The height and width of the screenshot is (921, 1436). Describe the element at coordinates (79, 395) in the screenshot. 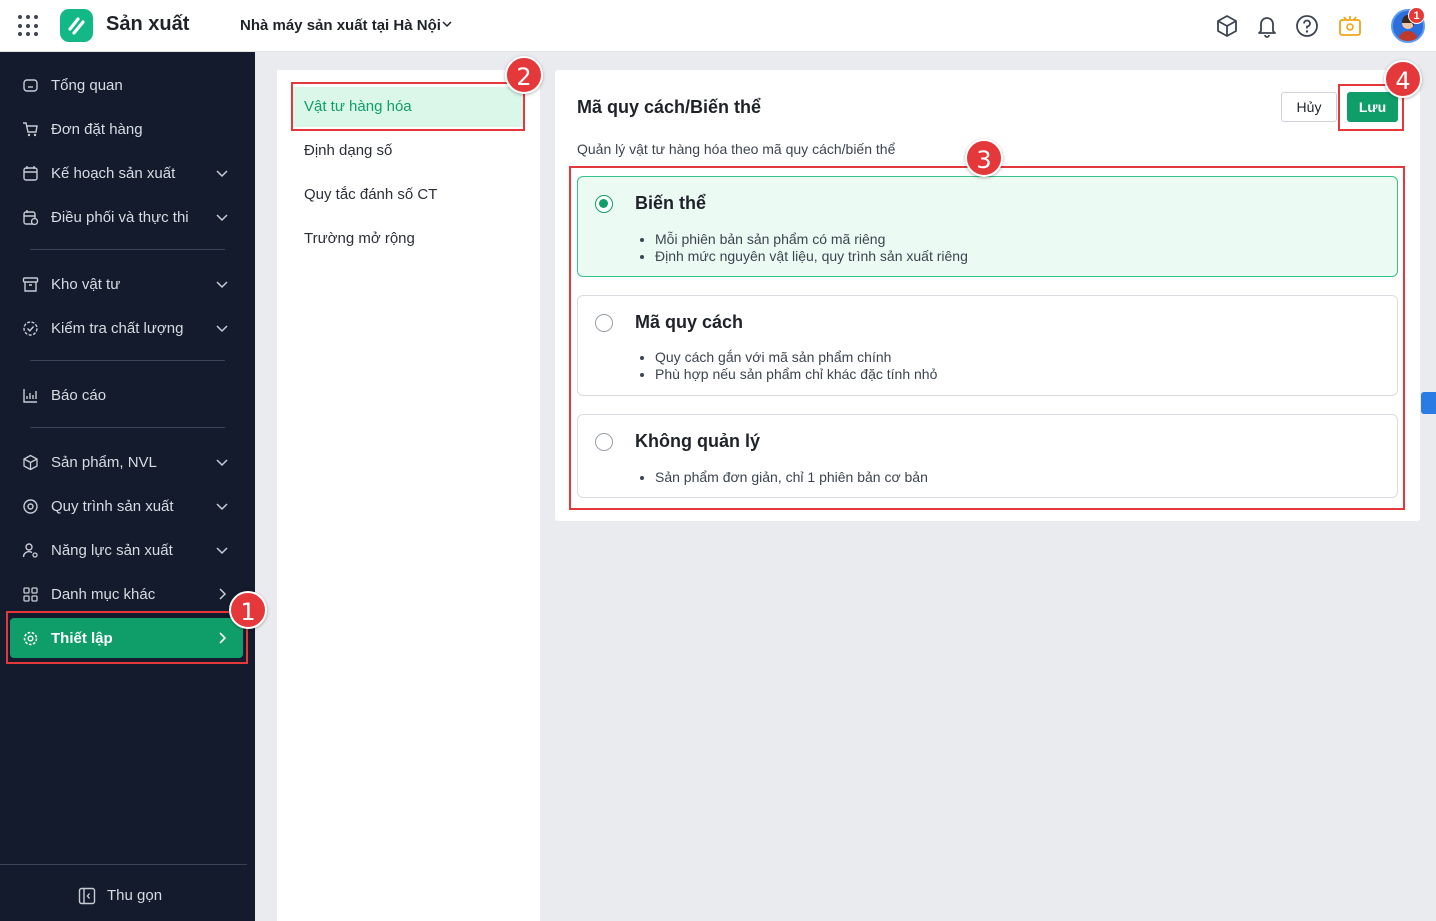

I see `sidebar-item-label: Báo cáo` at that location.